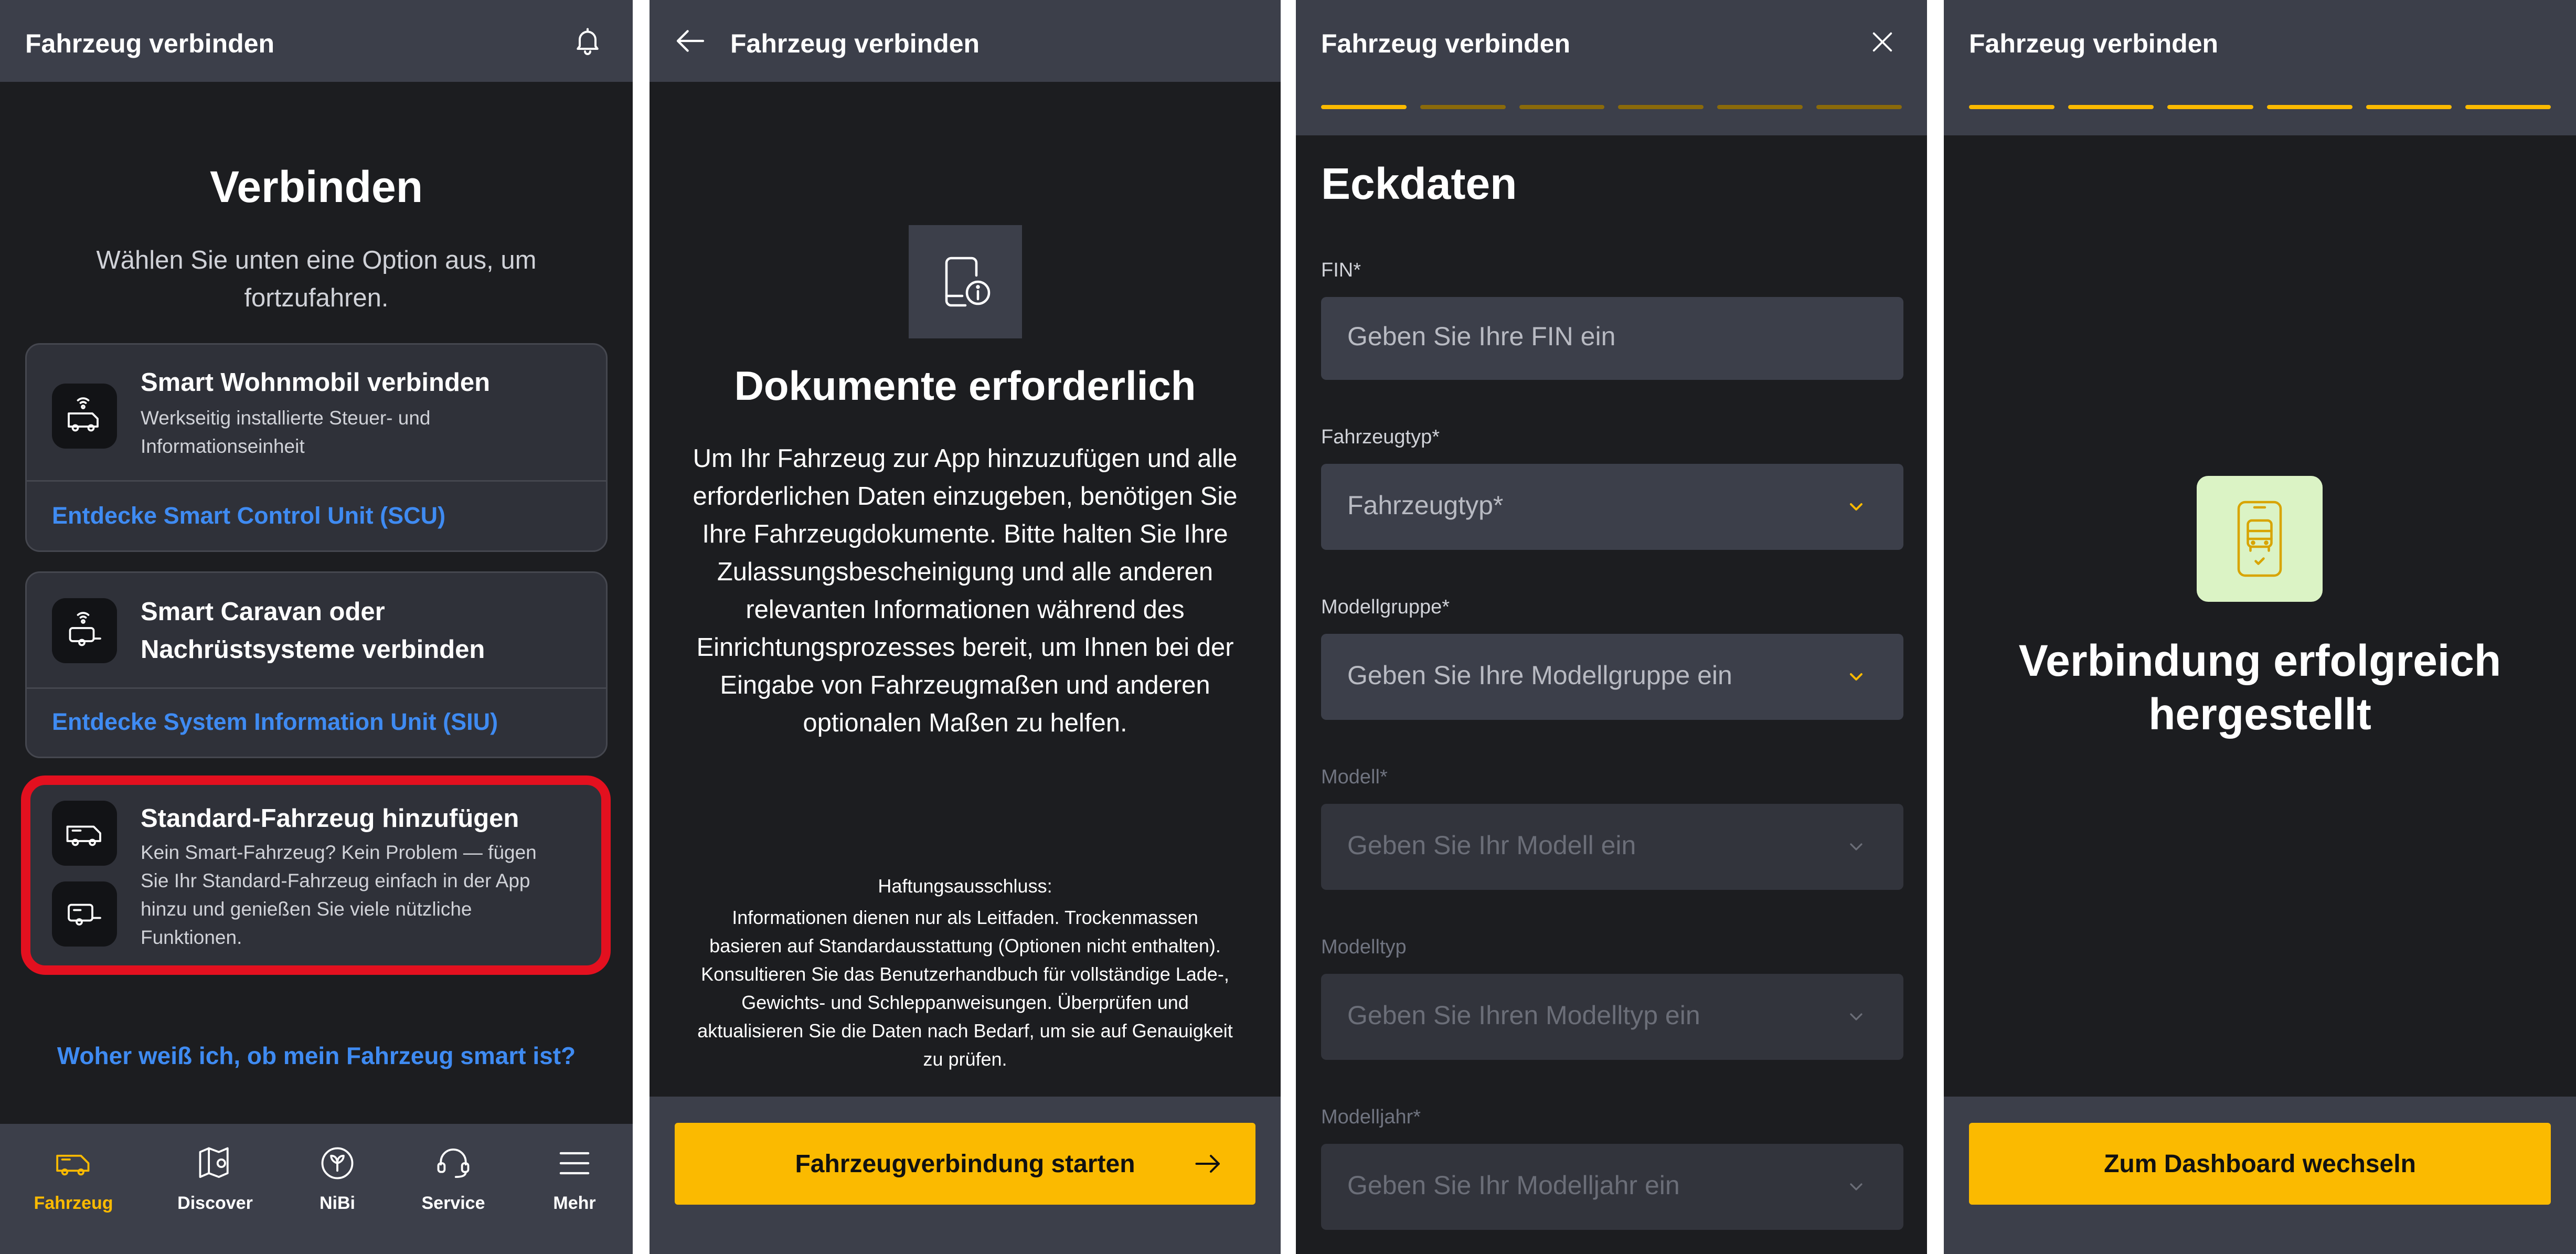  I want to click on bottom-action-bar: Zum Dashboard wechseln, so click(2260, 1175).